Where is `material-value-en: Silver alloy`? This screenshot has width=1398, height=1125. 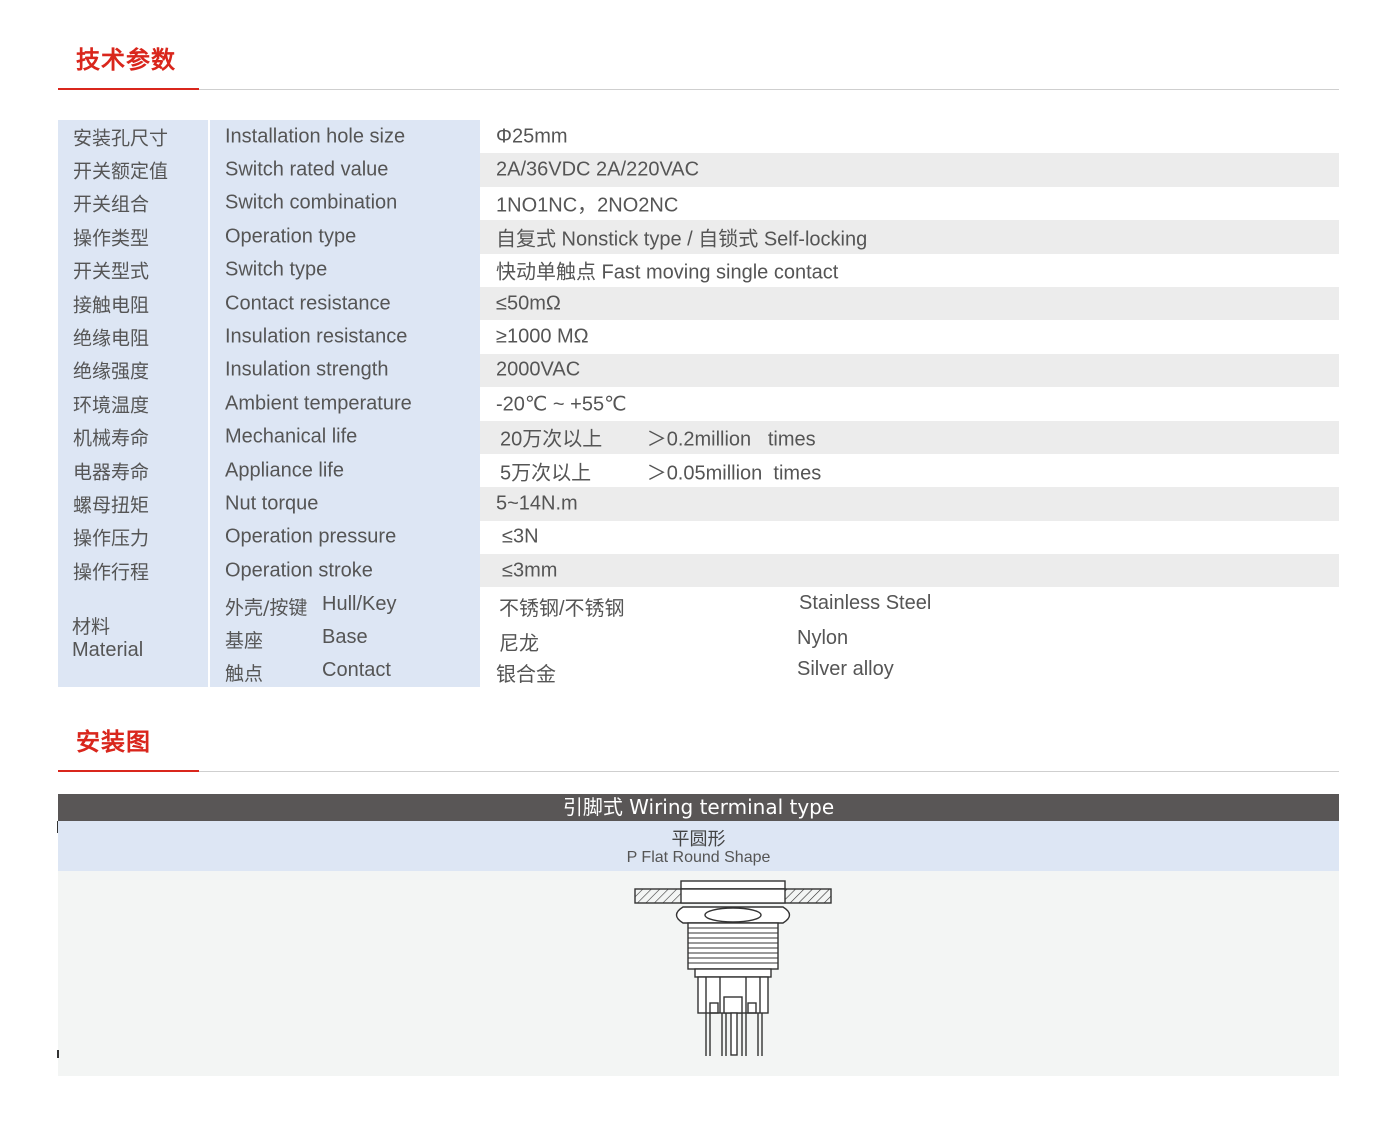 material-value-en: Silver alloy is located at coordinates (845, 669).